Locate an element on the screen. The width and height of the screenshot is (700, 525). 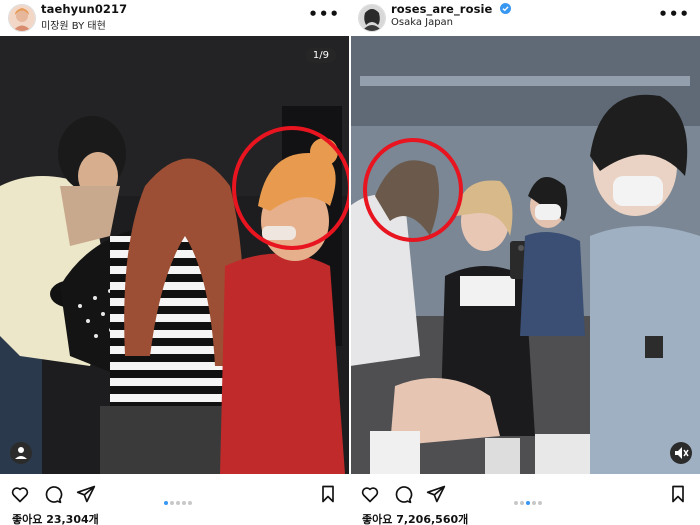
location-subline: 미장원 BY 태현 is located at coordinates (73, 24).